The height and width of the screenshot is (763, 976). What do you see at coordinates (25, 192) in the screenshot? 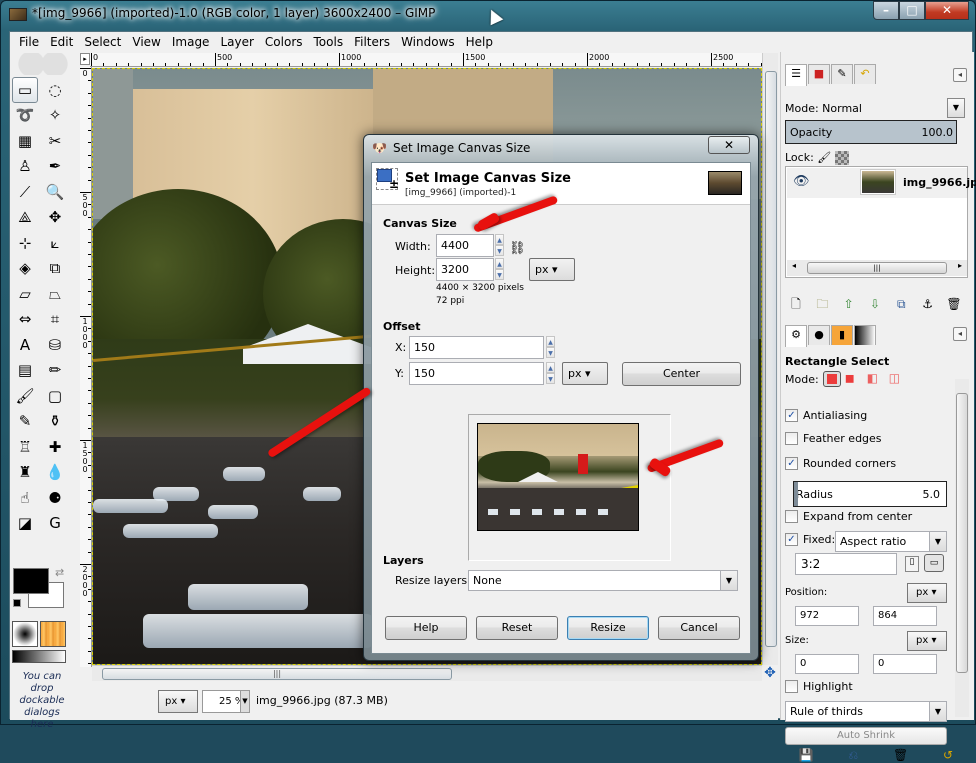
I see `tool-color-picker-icon: ⟋` at bounding box center [25, 192].